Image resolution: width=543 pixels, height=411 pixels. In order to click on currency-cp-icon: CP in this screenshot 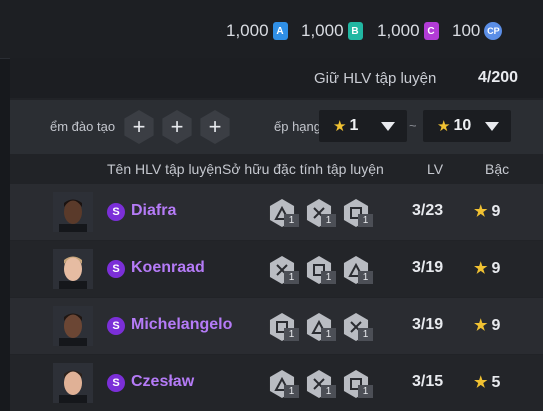, I will do `click(493, 31)`.